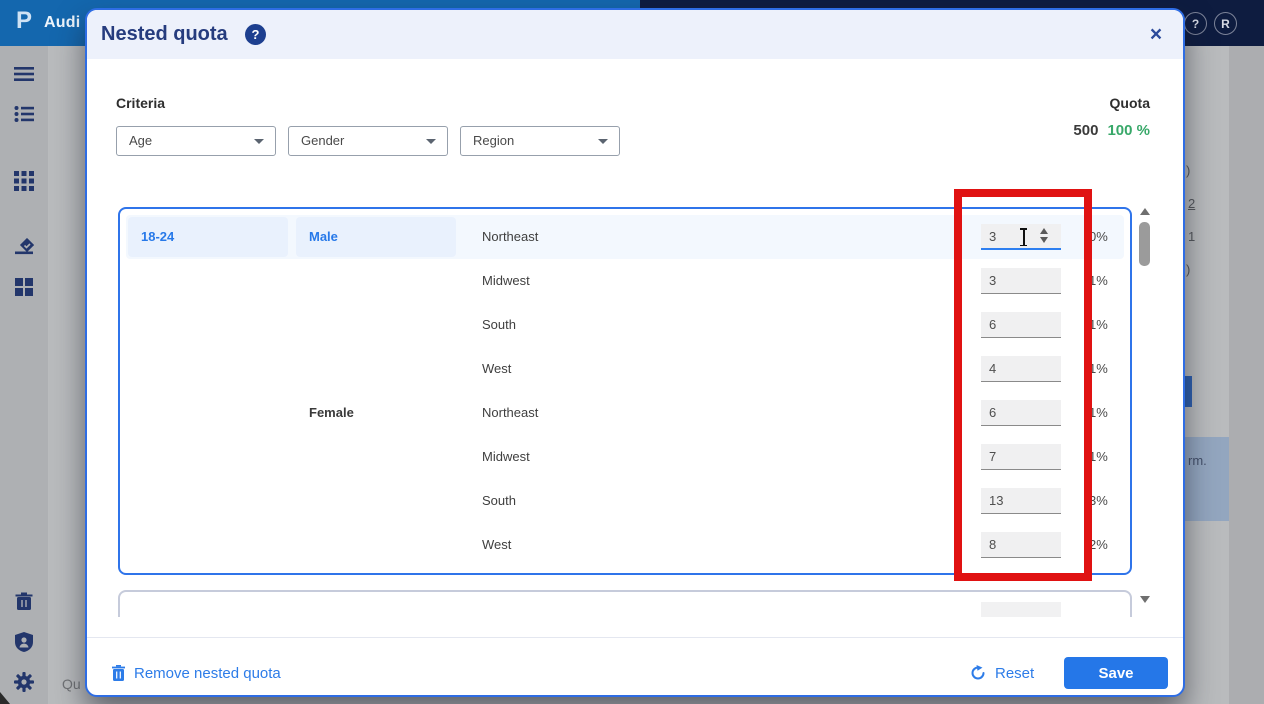 Image resolution: width=1264 pixels, height=704 pixels. I want to click on criteria-dropdown-gender: Gender, so click(368, 141).